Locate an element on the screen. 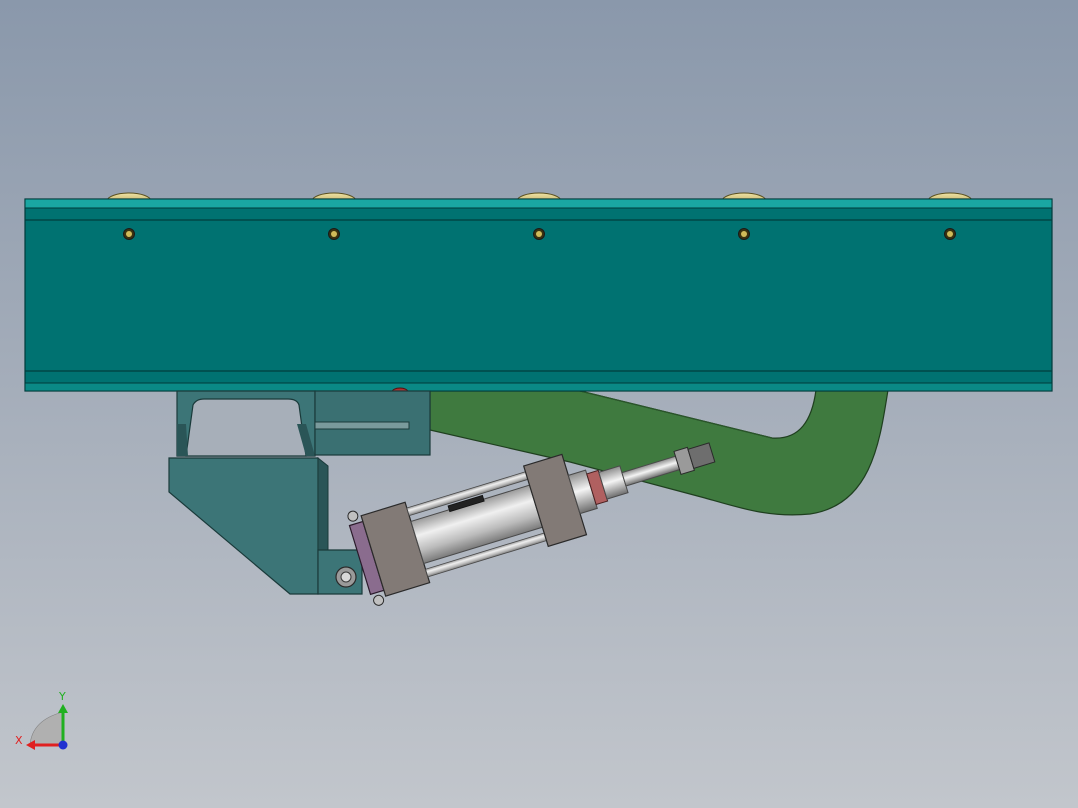 This screenshot has width=1078, height=808. angle-bracket-plate is located at coordinates (243, 526).